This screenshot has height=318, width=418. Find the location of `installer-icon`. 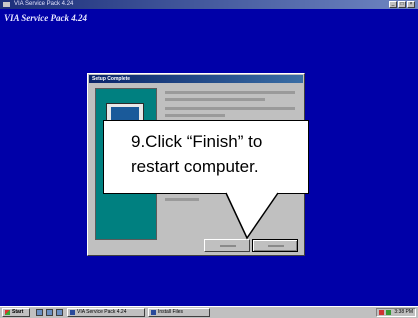

installer-icon is located at coordinates (72, 312).